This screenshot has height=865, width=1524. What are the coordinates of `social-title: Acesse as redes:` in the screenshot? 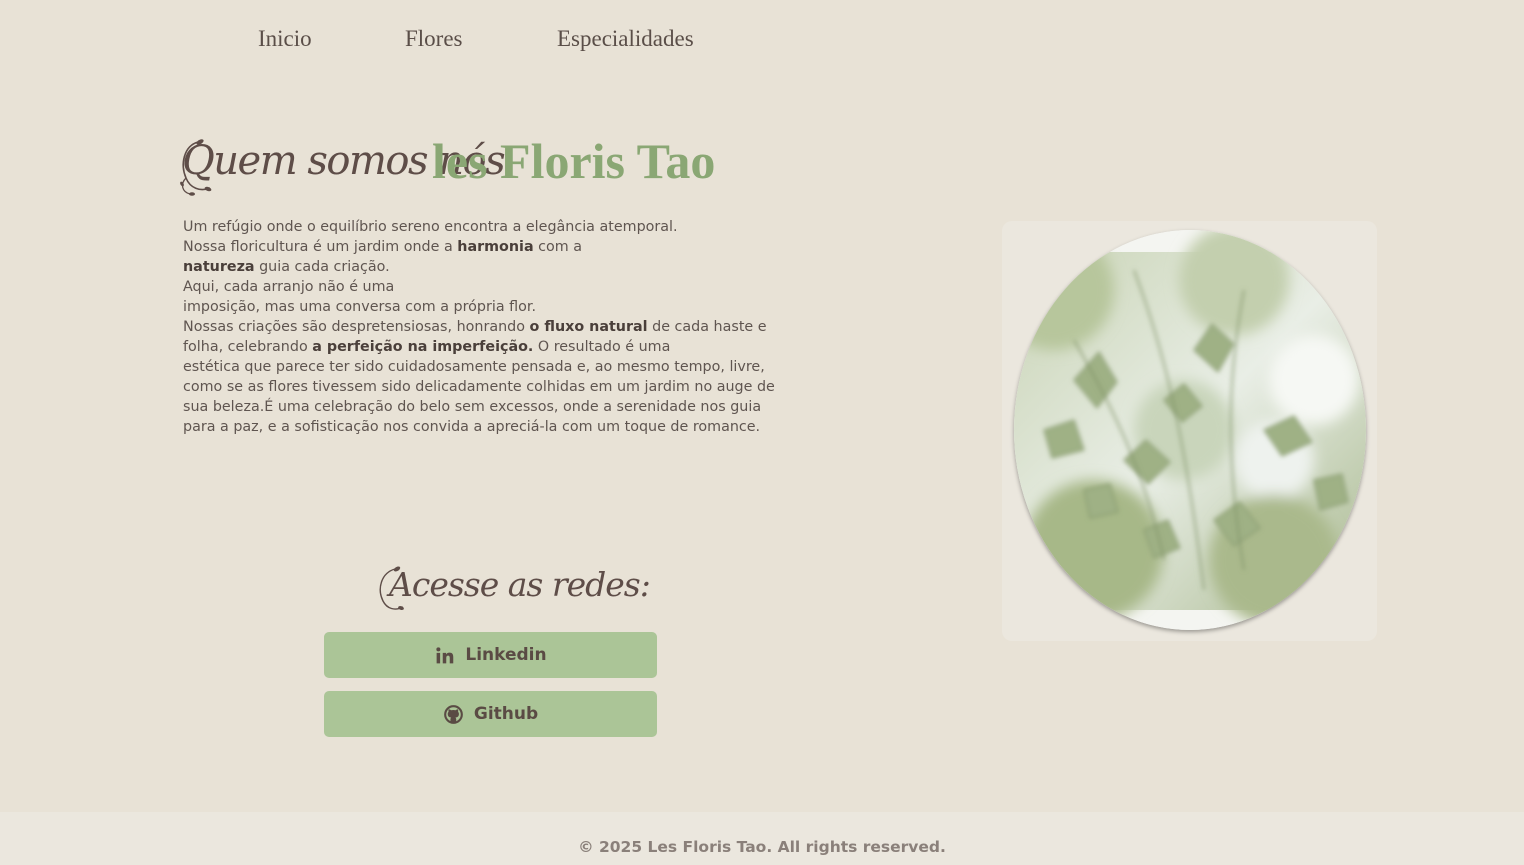 It's located at (520, 584).